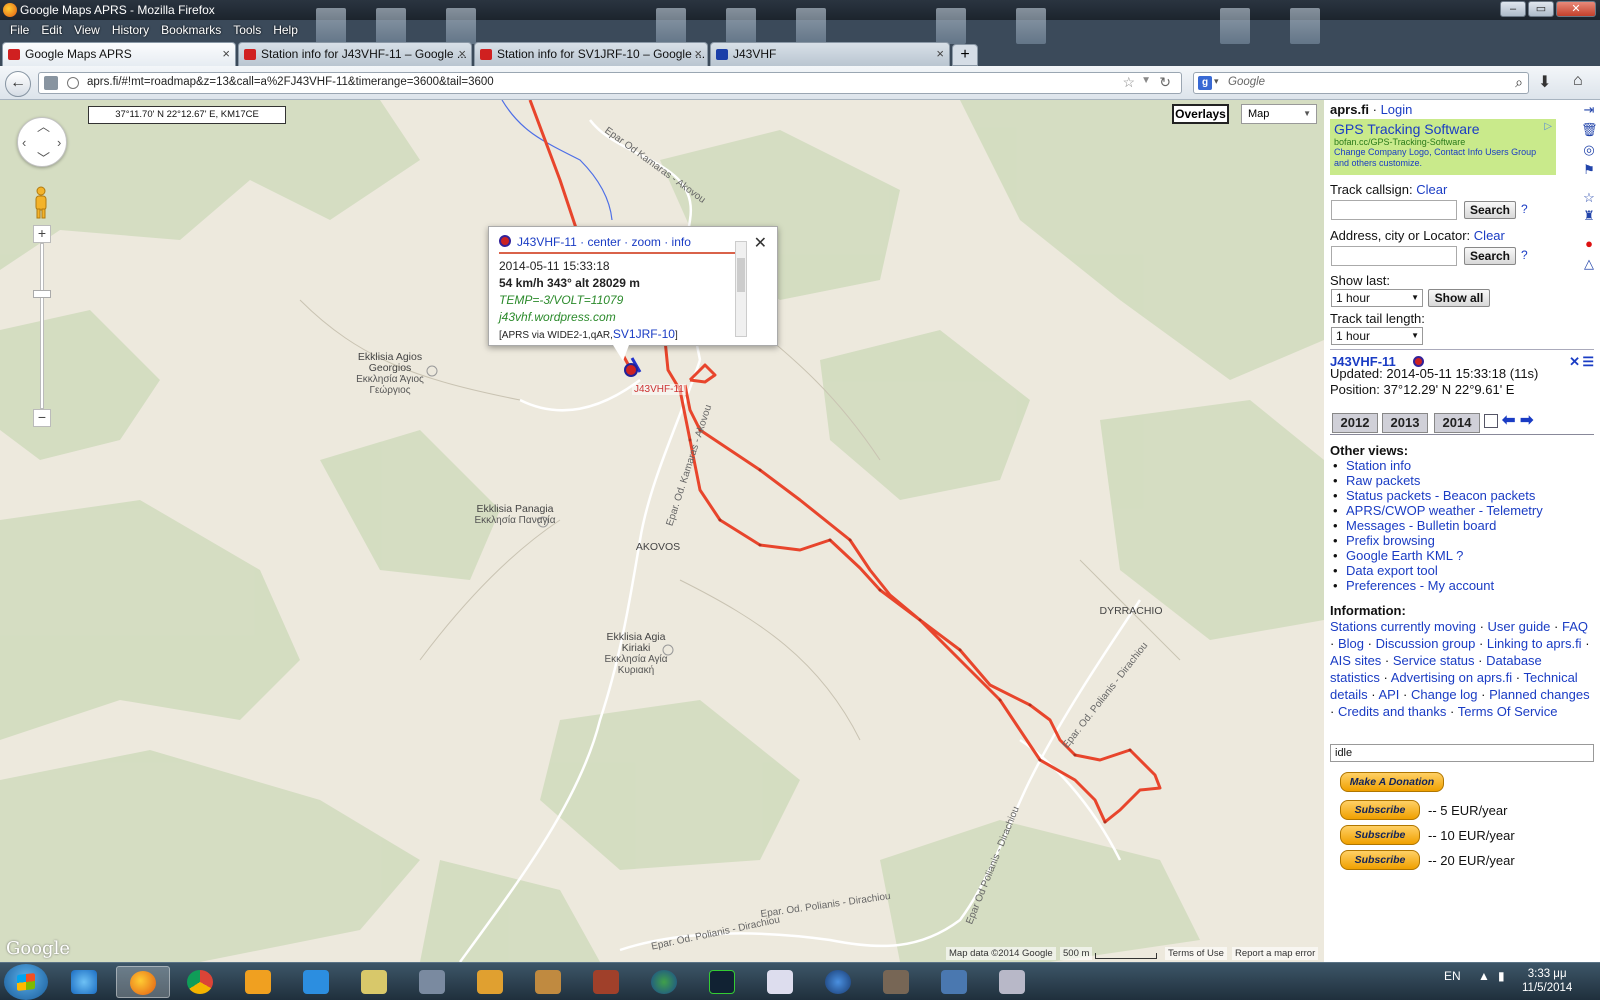 The image size is (1600, 1000). What do you see at coordinates (1501, 976) in the screenshot?
I see `network-icon: ▮` at bounding box center [1501, 976].